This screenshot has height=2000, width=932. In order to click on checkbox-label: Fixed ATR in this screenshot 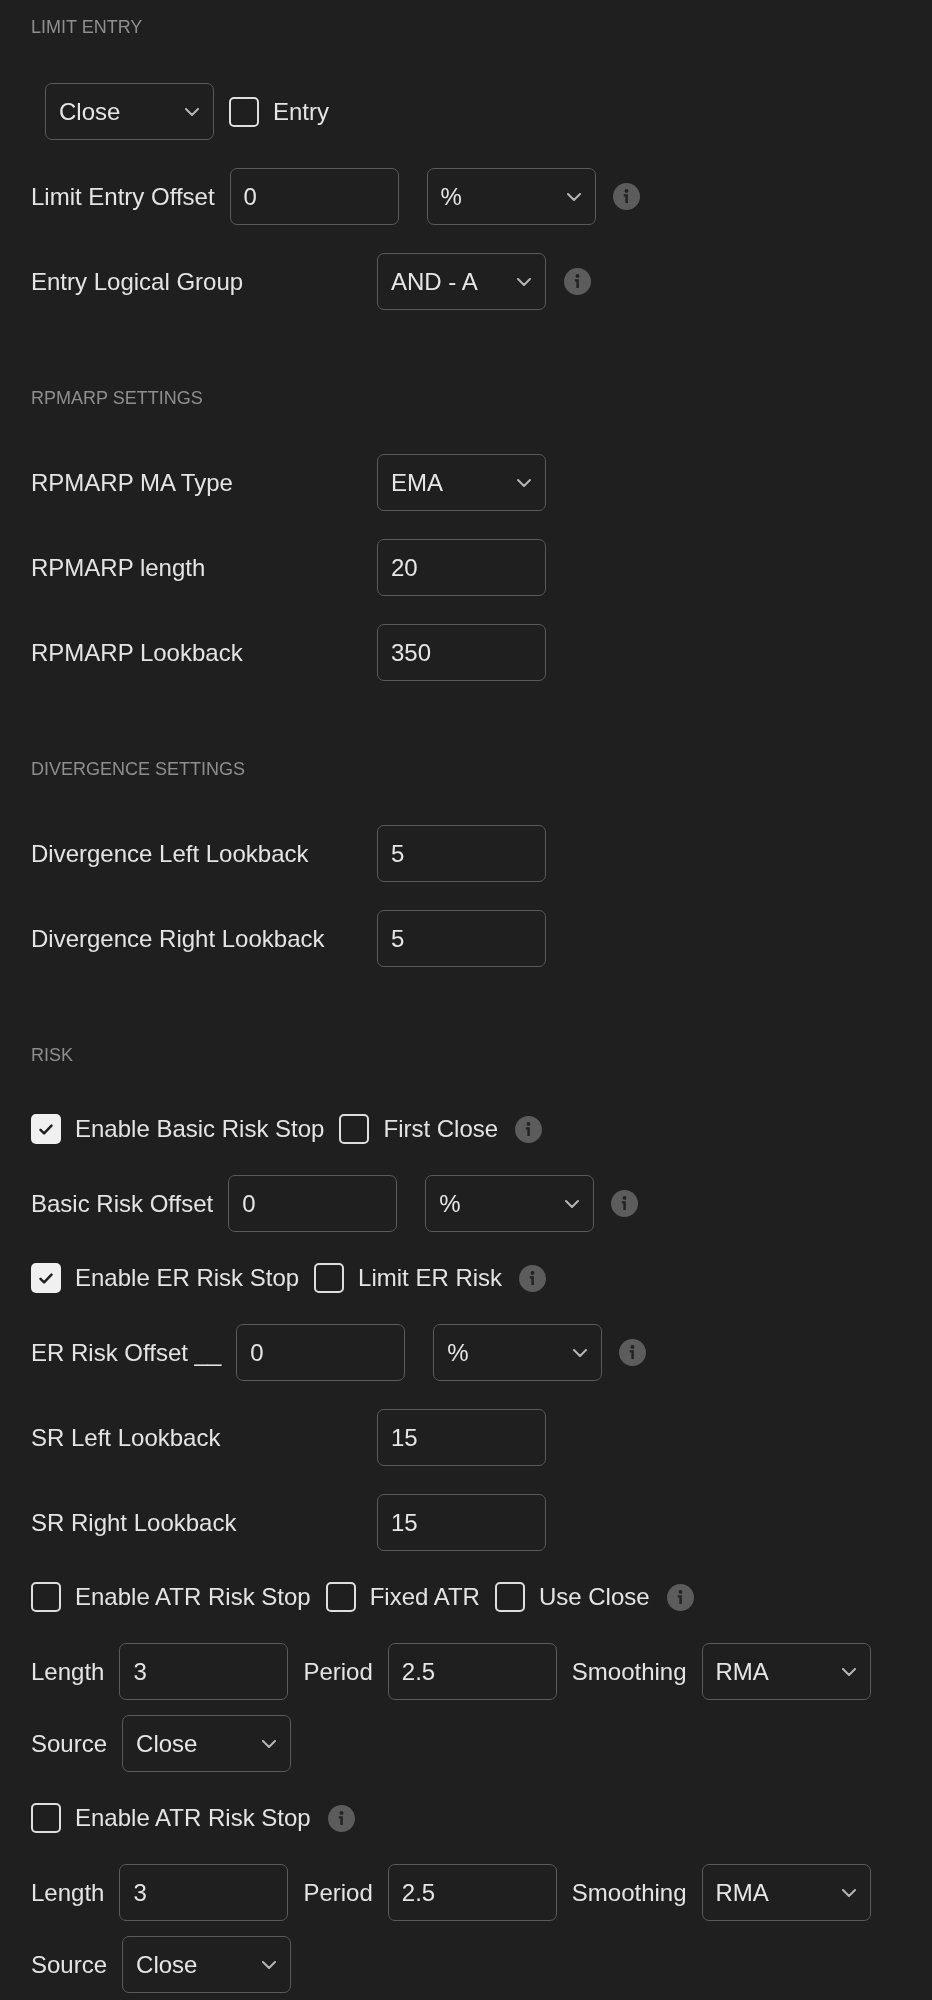, I will do `click(424, 1597)`.